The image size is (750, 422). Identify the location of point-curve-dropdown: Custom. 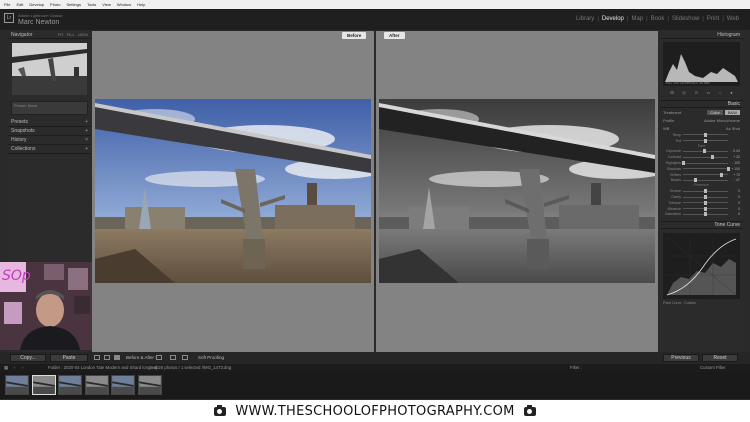
(690, 303).